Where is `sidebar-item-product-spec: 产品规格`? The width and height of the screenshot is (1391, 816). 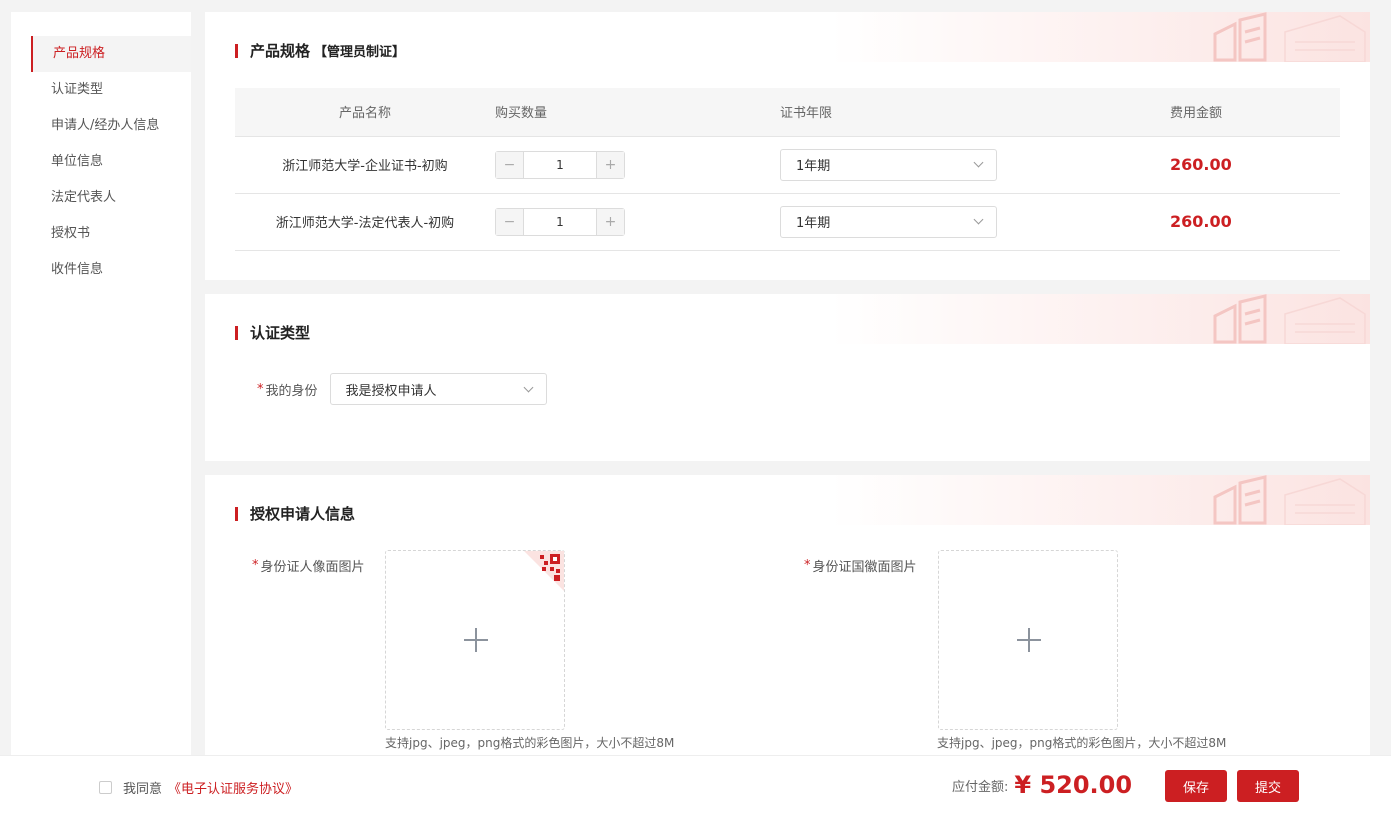
sidebar-item-product-spec: 产品规格 is located at coordinates (111, 54).